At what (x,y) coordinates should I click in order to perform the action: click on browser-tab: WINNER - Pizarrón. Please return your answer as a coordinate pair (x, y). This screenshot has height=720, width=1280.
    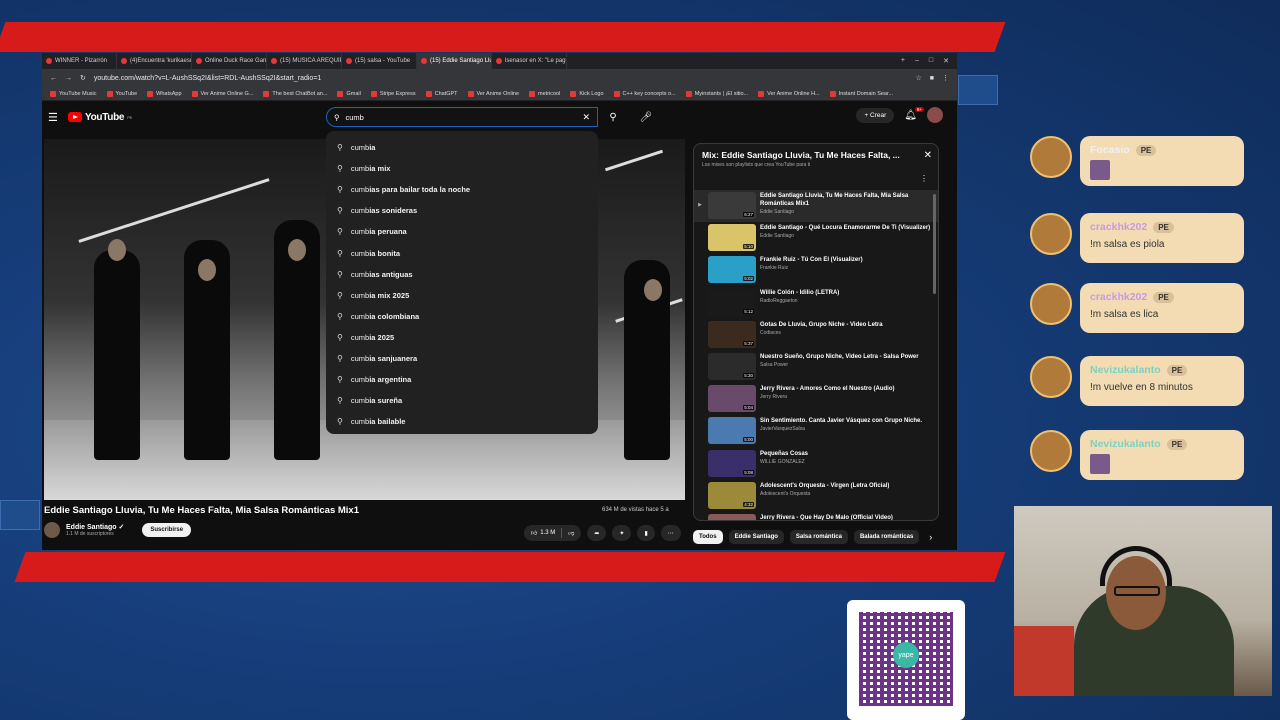
    Looking at the image, I should click on (79, 61).